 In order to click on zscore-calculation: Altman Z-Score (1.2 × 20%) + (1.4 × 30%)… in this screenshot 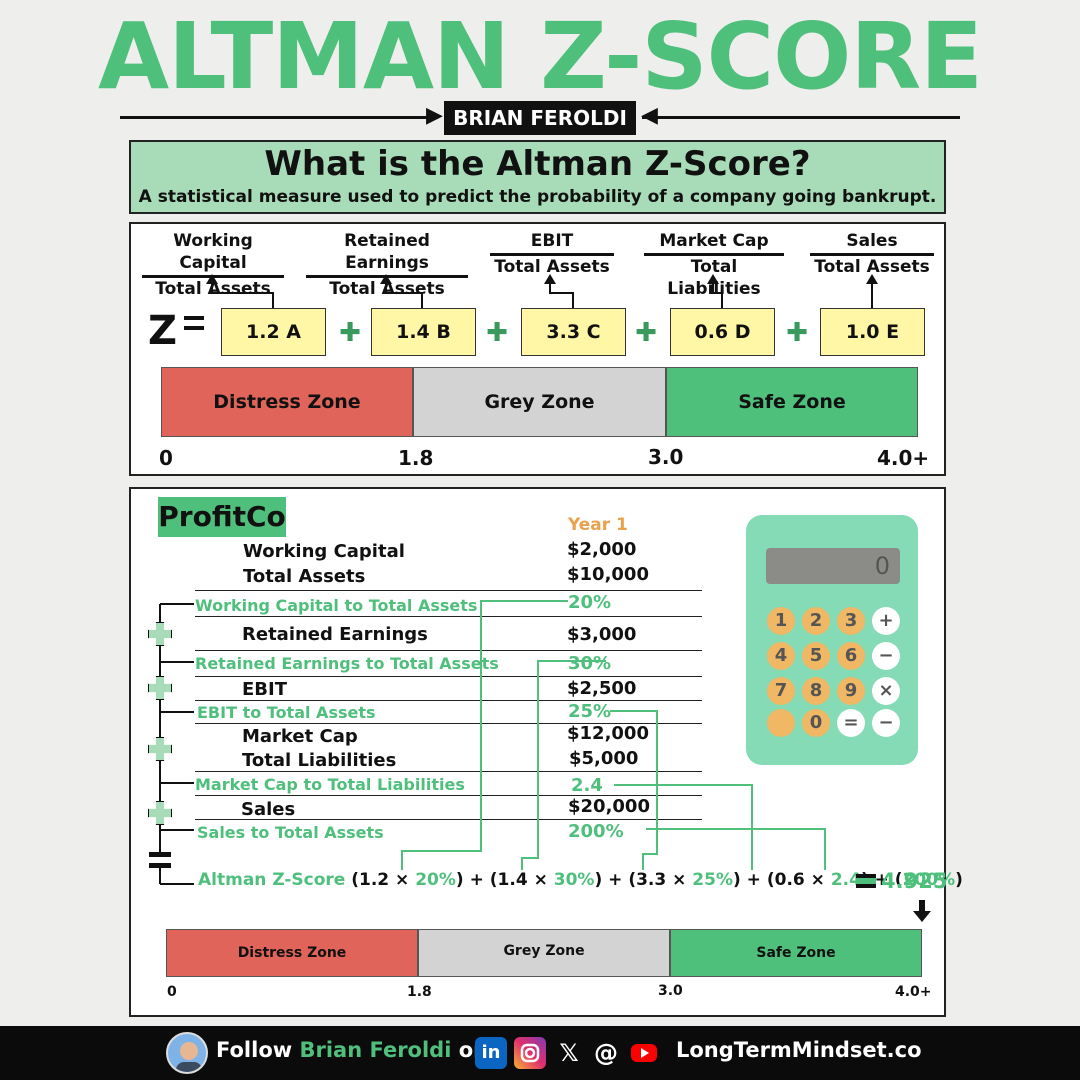, I will do `click(580, 880)`.